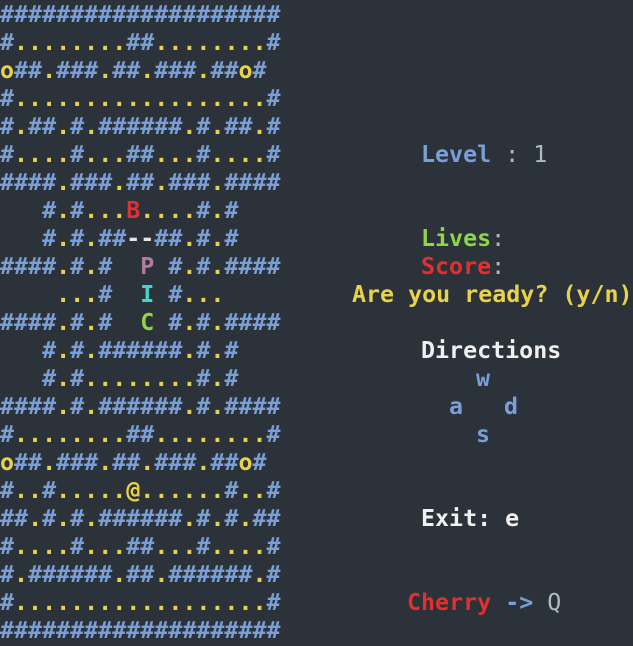 The height and width of the screenshot is (646, 633). What do you see at coordinates (456, 238) in the screenshot?
I see `lives-label: Lives` at bounding box center [456, 238].